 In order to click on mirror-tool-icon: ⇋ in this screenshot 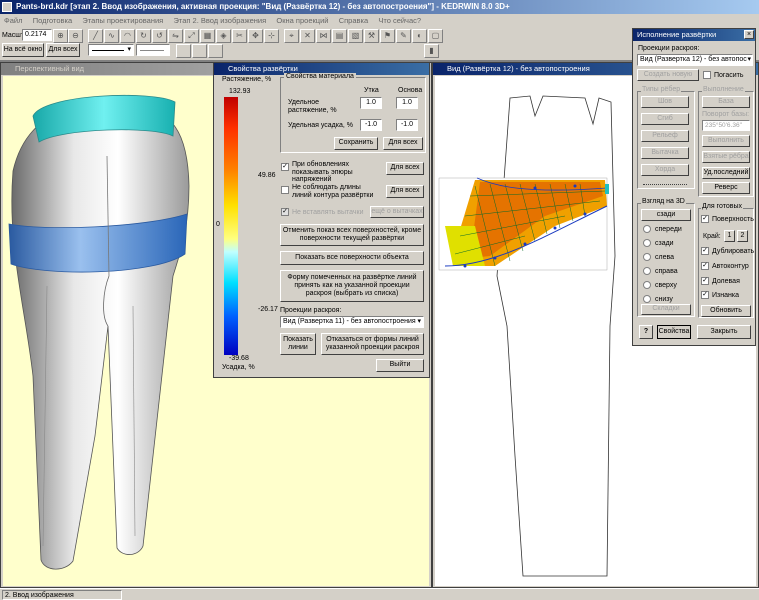, I will do `click(175, 36)`.